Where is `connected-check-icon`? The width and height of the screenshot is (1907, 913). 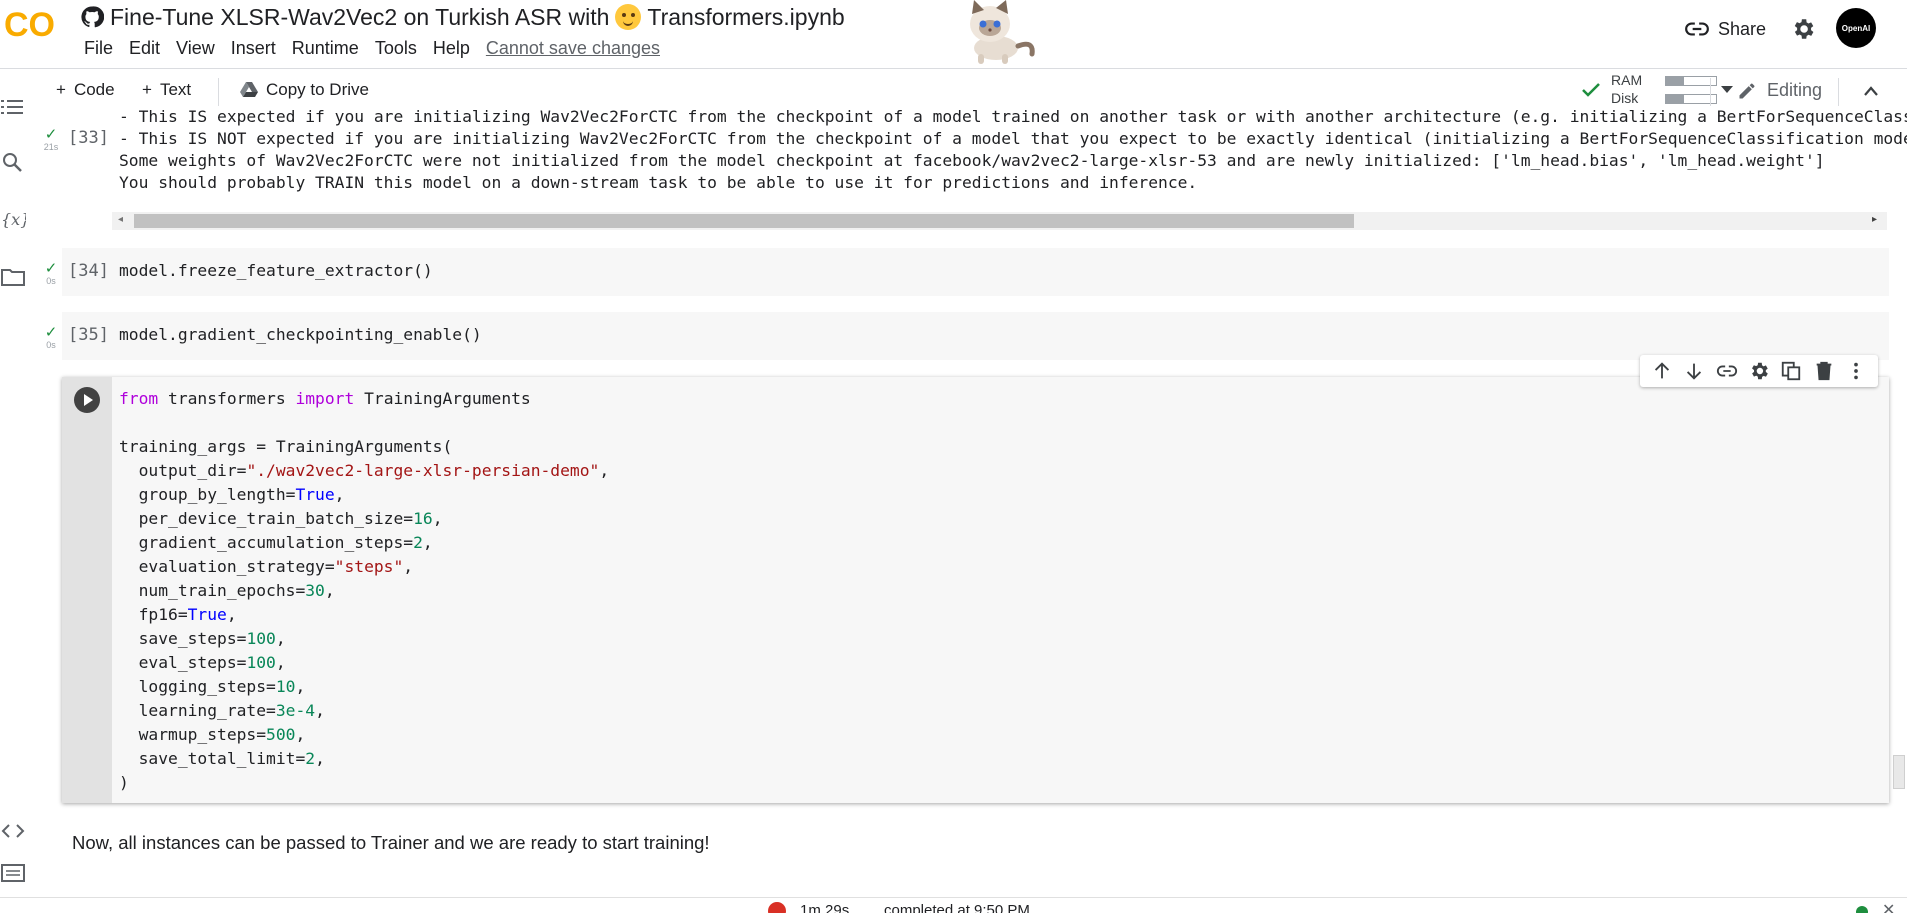 connected-check-icon is located at coordinates (1591, 90).